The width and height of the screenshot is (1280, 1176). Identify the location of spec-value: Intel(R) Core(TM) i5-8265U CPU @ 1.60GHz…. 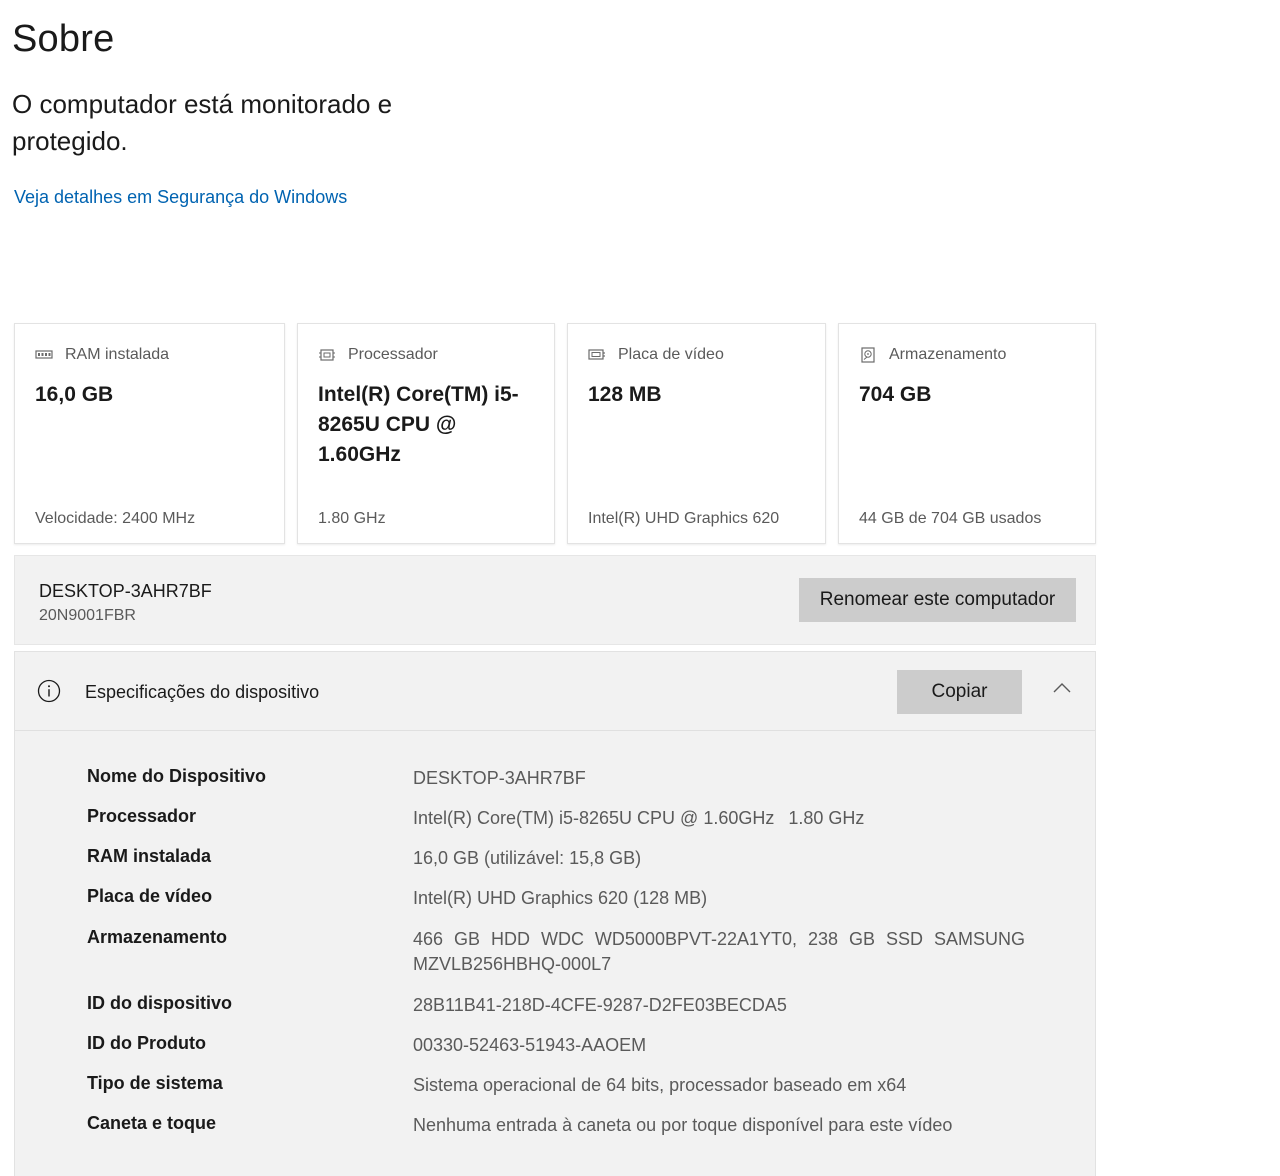
(719, 818).